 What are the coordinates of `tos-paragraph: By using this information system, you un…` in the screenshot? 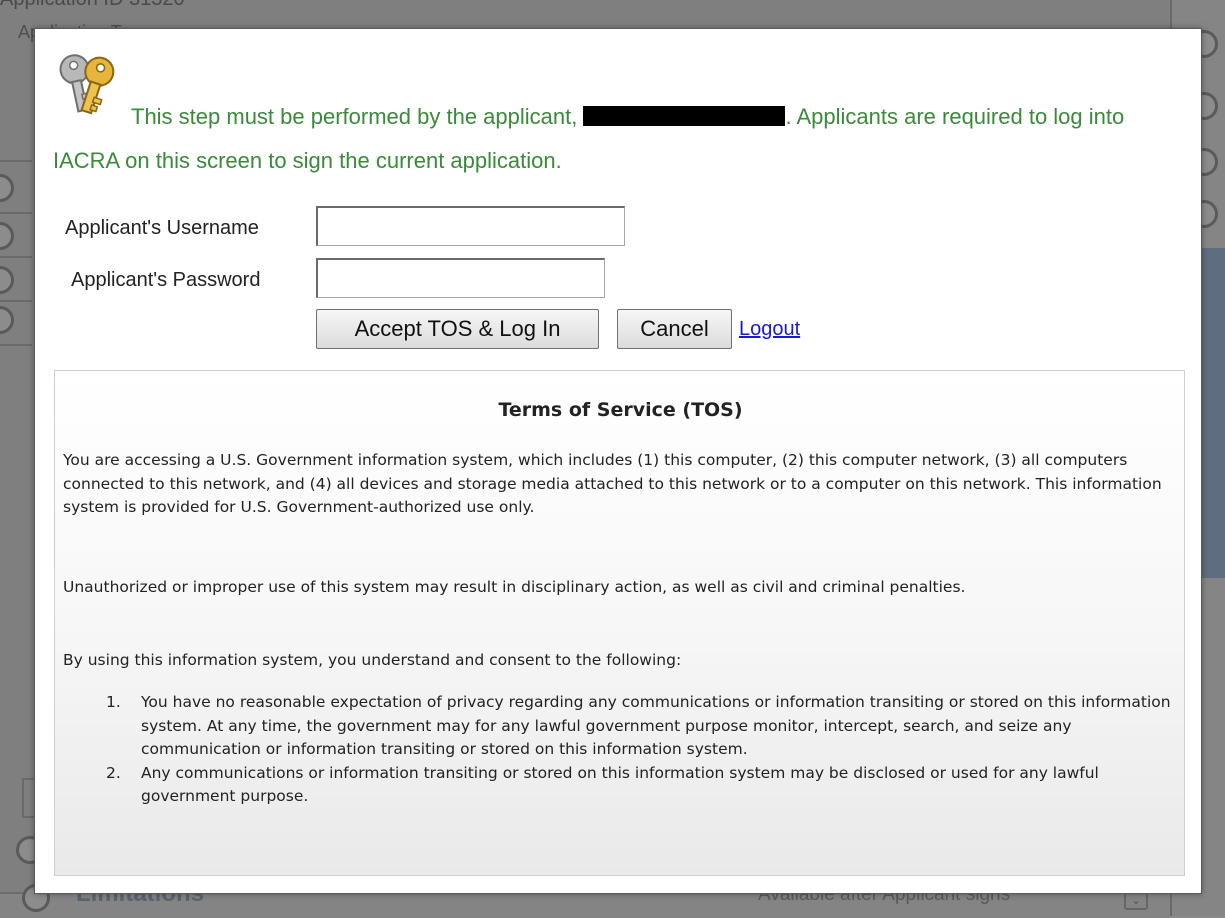 It's located at (372, 660).